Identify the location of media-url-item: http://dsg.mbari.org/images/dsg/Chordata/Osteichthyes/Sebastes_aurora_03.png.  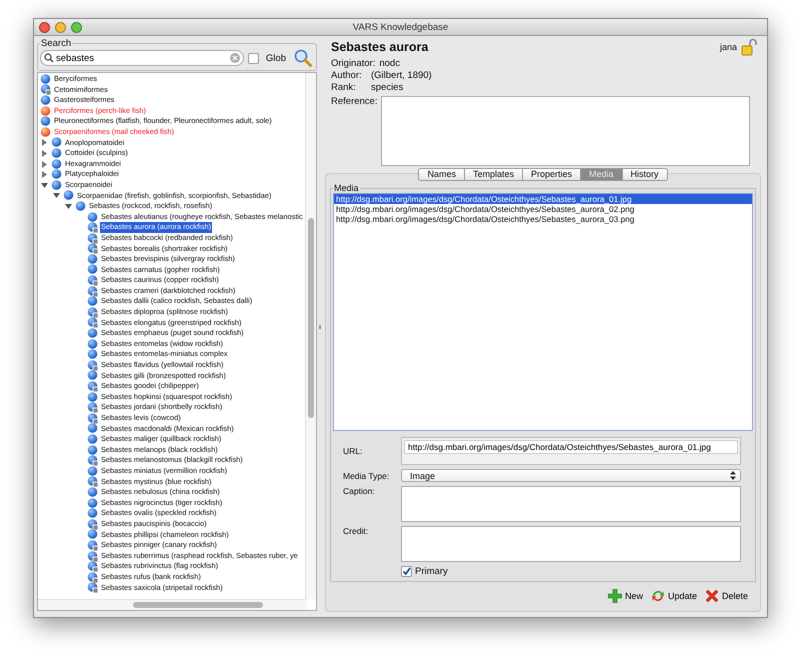
(543, 219).